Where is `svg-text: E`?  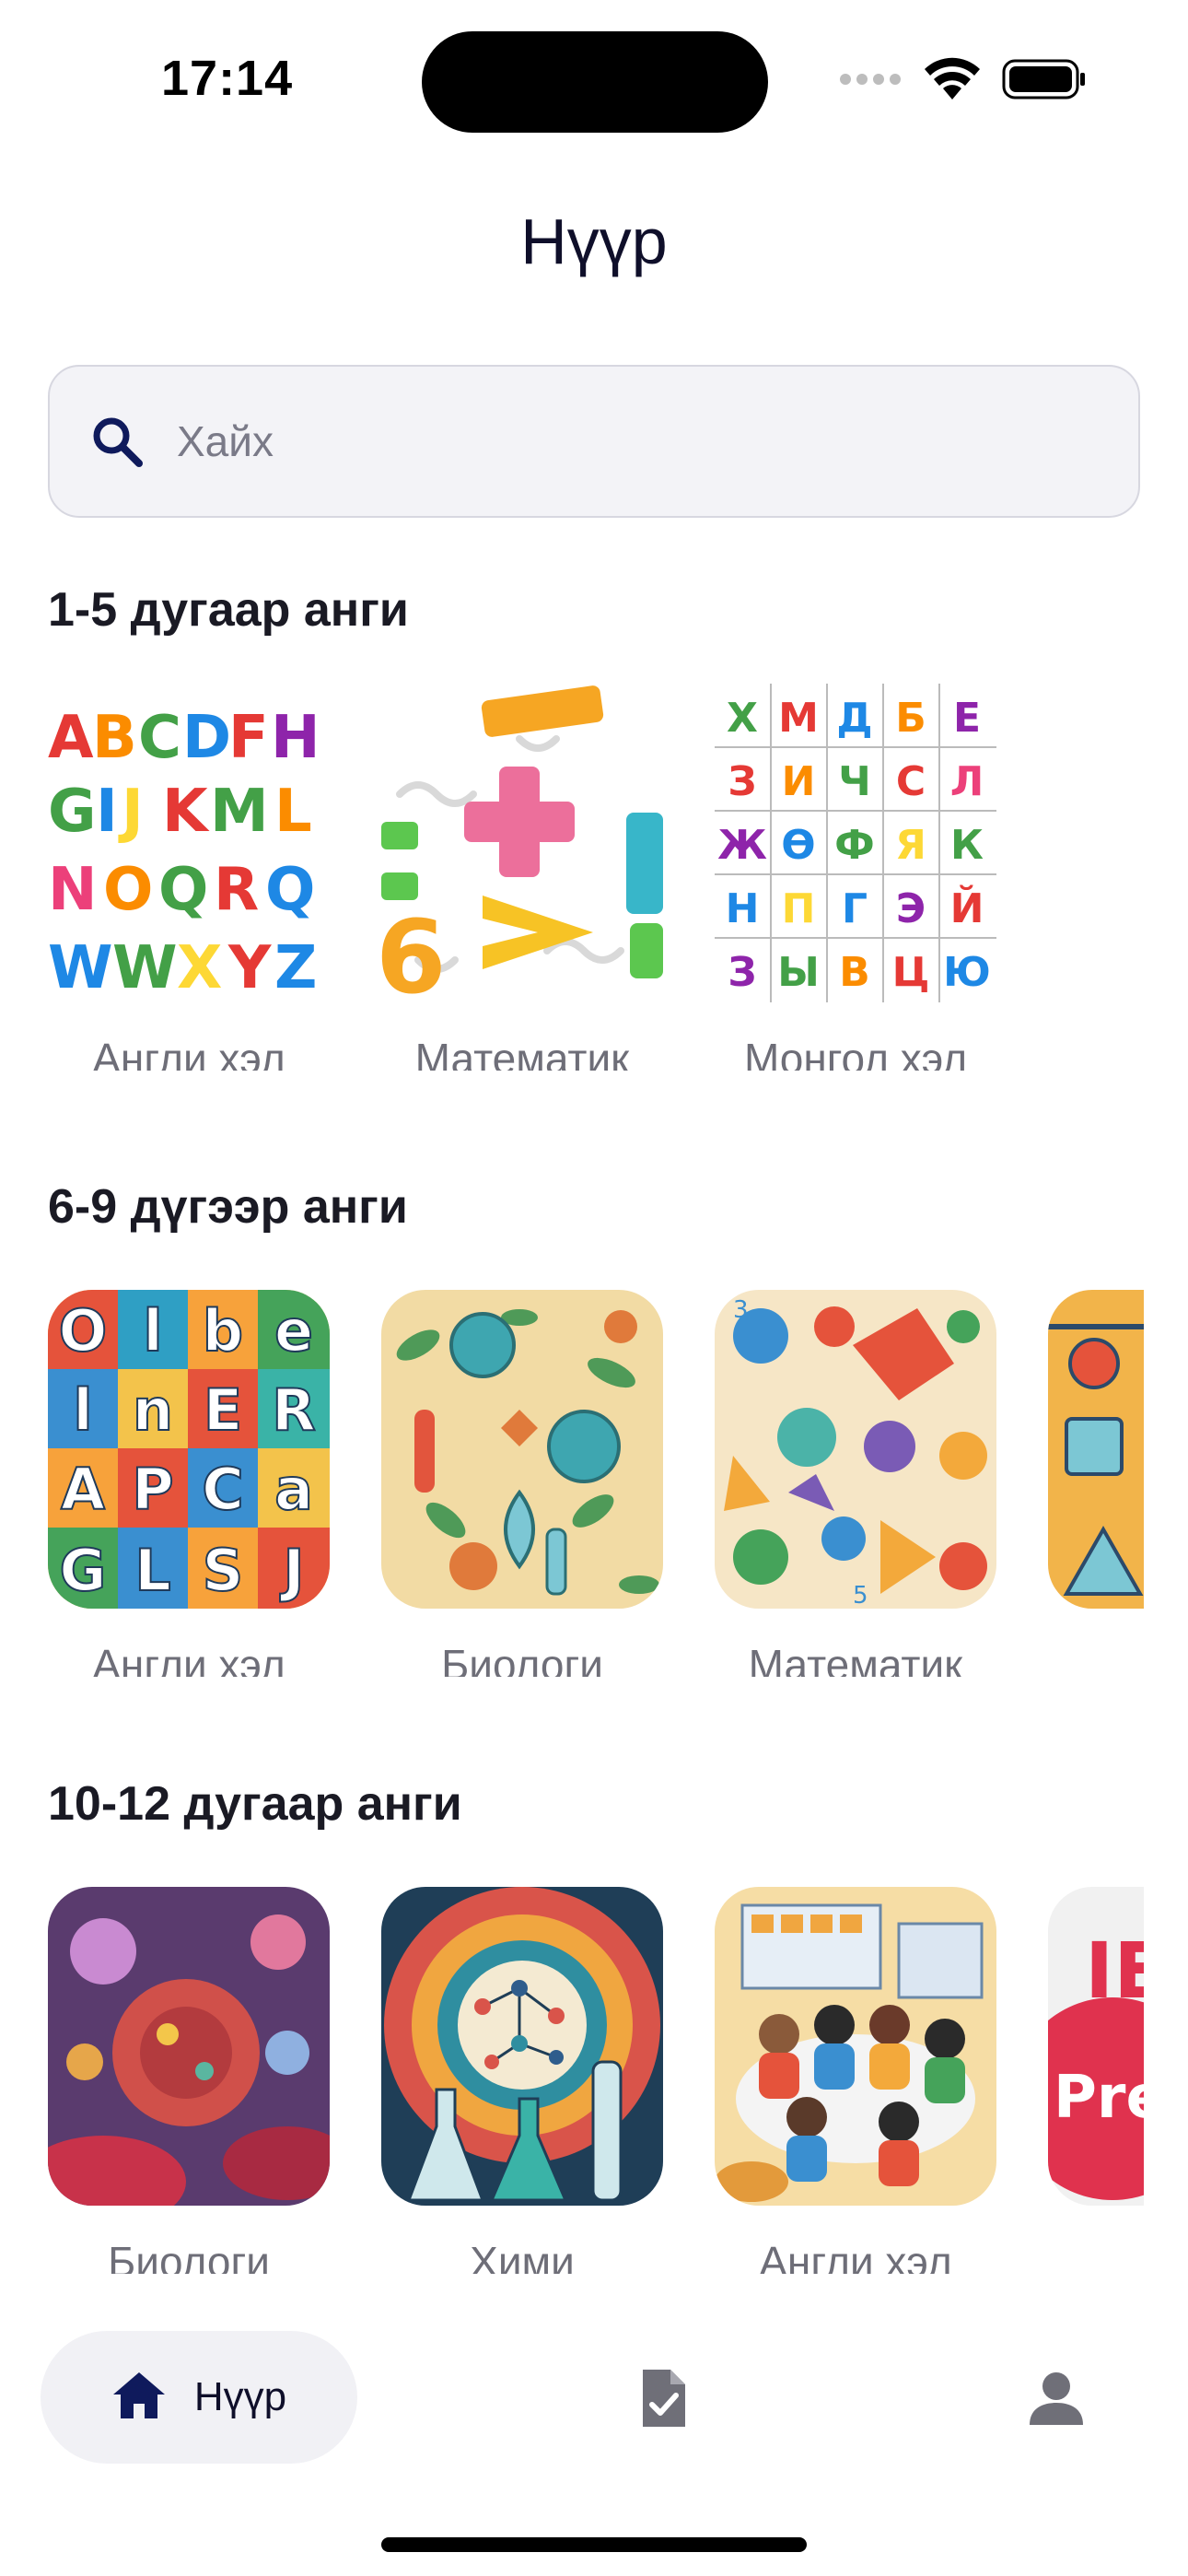 svg-text: E is located at coordinates (223, 1410).